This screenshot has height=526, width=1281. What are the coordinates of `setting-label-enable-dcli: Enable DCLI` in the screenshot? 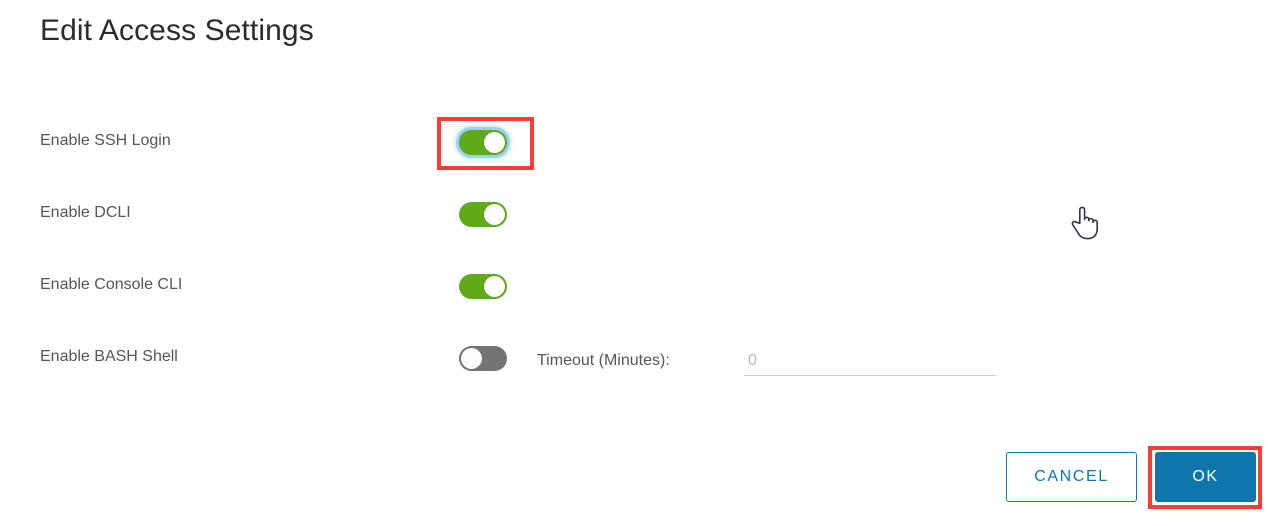 It's located at (85, 212).